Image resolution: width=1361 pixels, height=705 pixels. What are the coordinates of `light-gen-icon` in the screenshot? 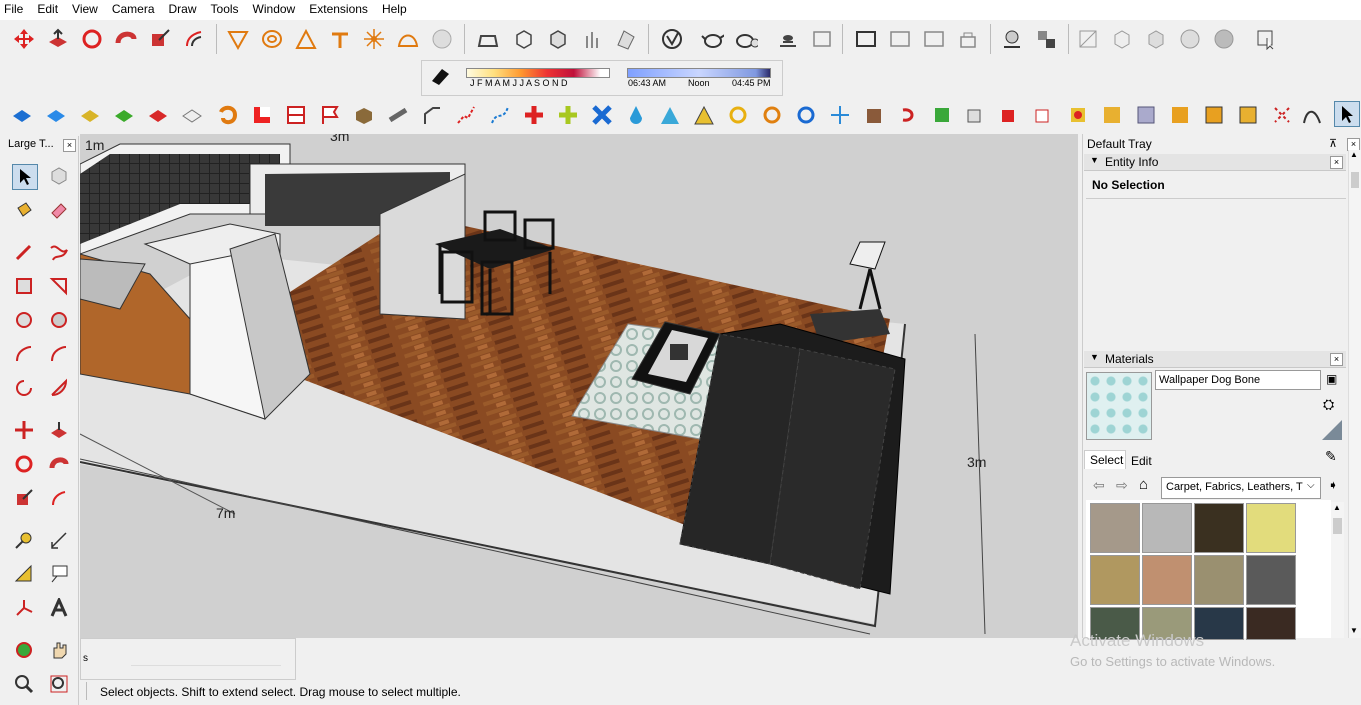 It's located at (900, 39).